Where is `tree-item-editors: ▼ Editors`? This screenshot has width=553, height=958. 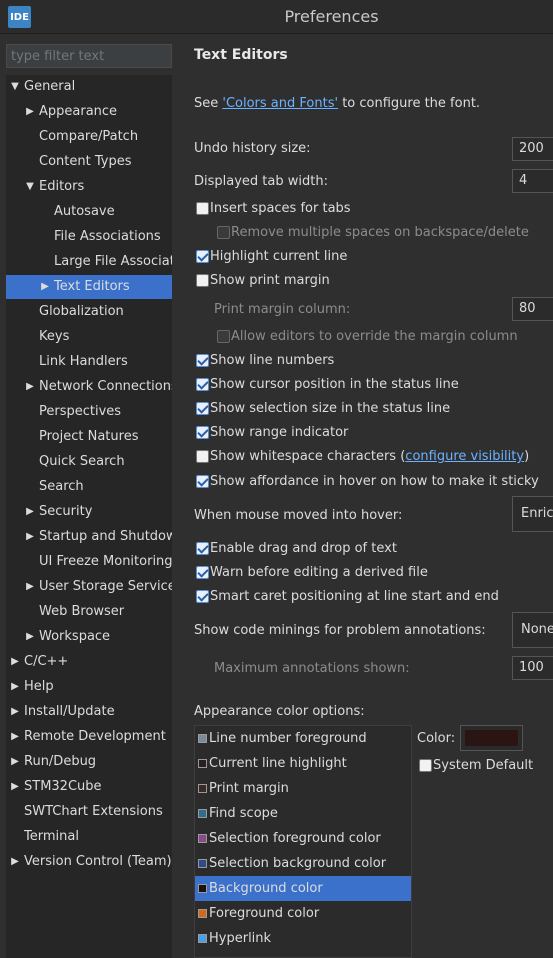 tree-item-editors: ▼ Editors is located at coordinates (89, 187).